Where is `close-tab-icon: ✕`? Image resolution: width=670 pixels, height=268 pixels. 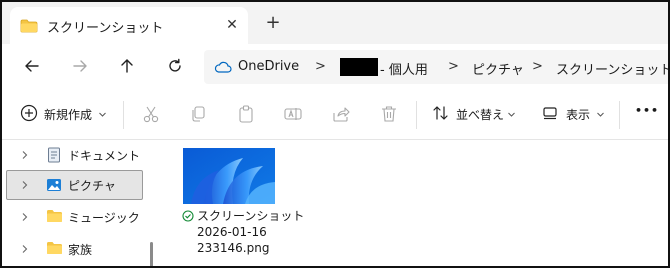
close-tab-icon: ✕ is located at coordinates (232, 25).